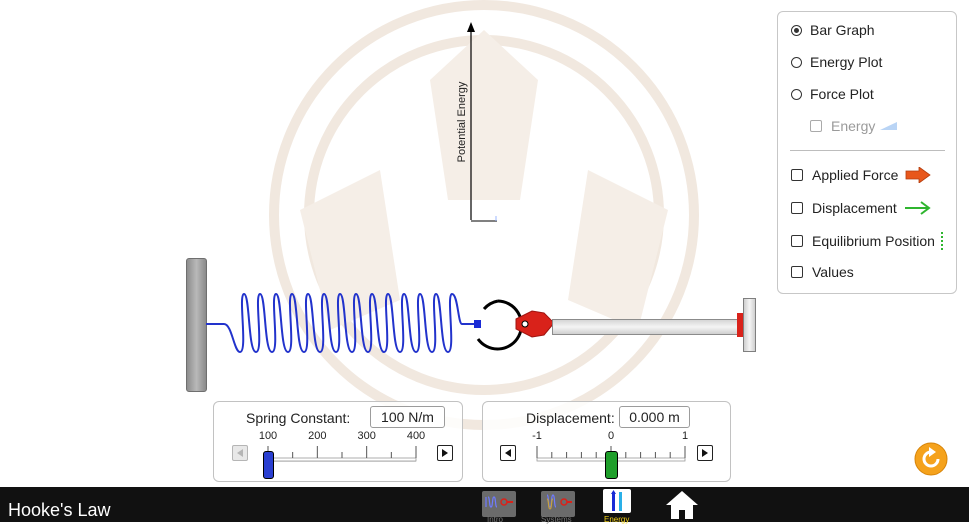 The width and height of the screenshot is (969, 524). I want to click on bar-graph-label: Bar Graph, so click(842, 30).